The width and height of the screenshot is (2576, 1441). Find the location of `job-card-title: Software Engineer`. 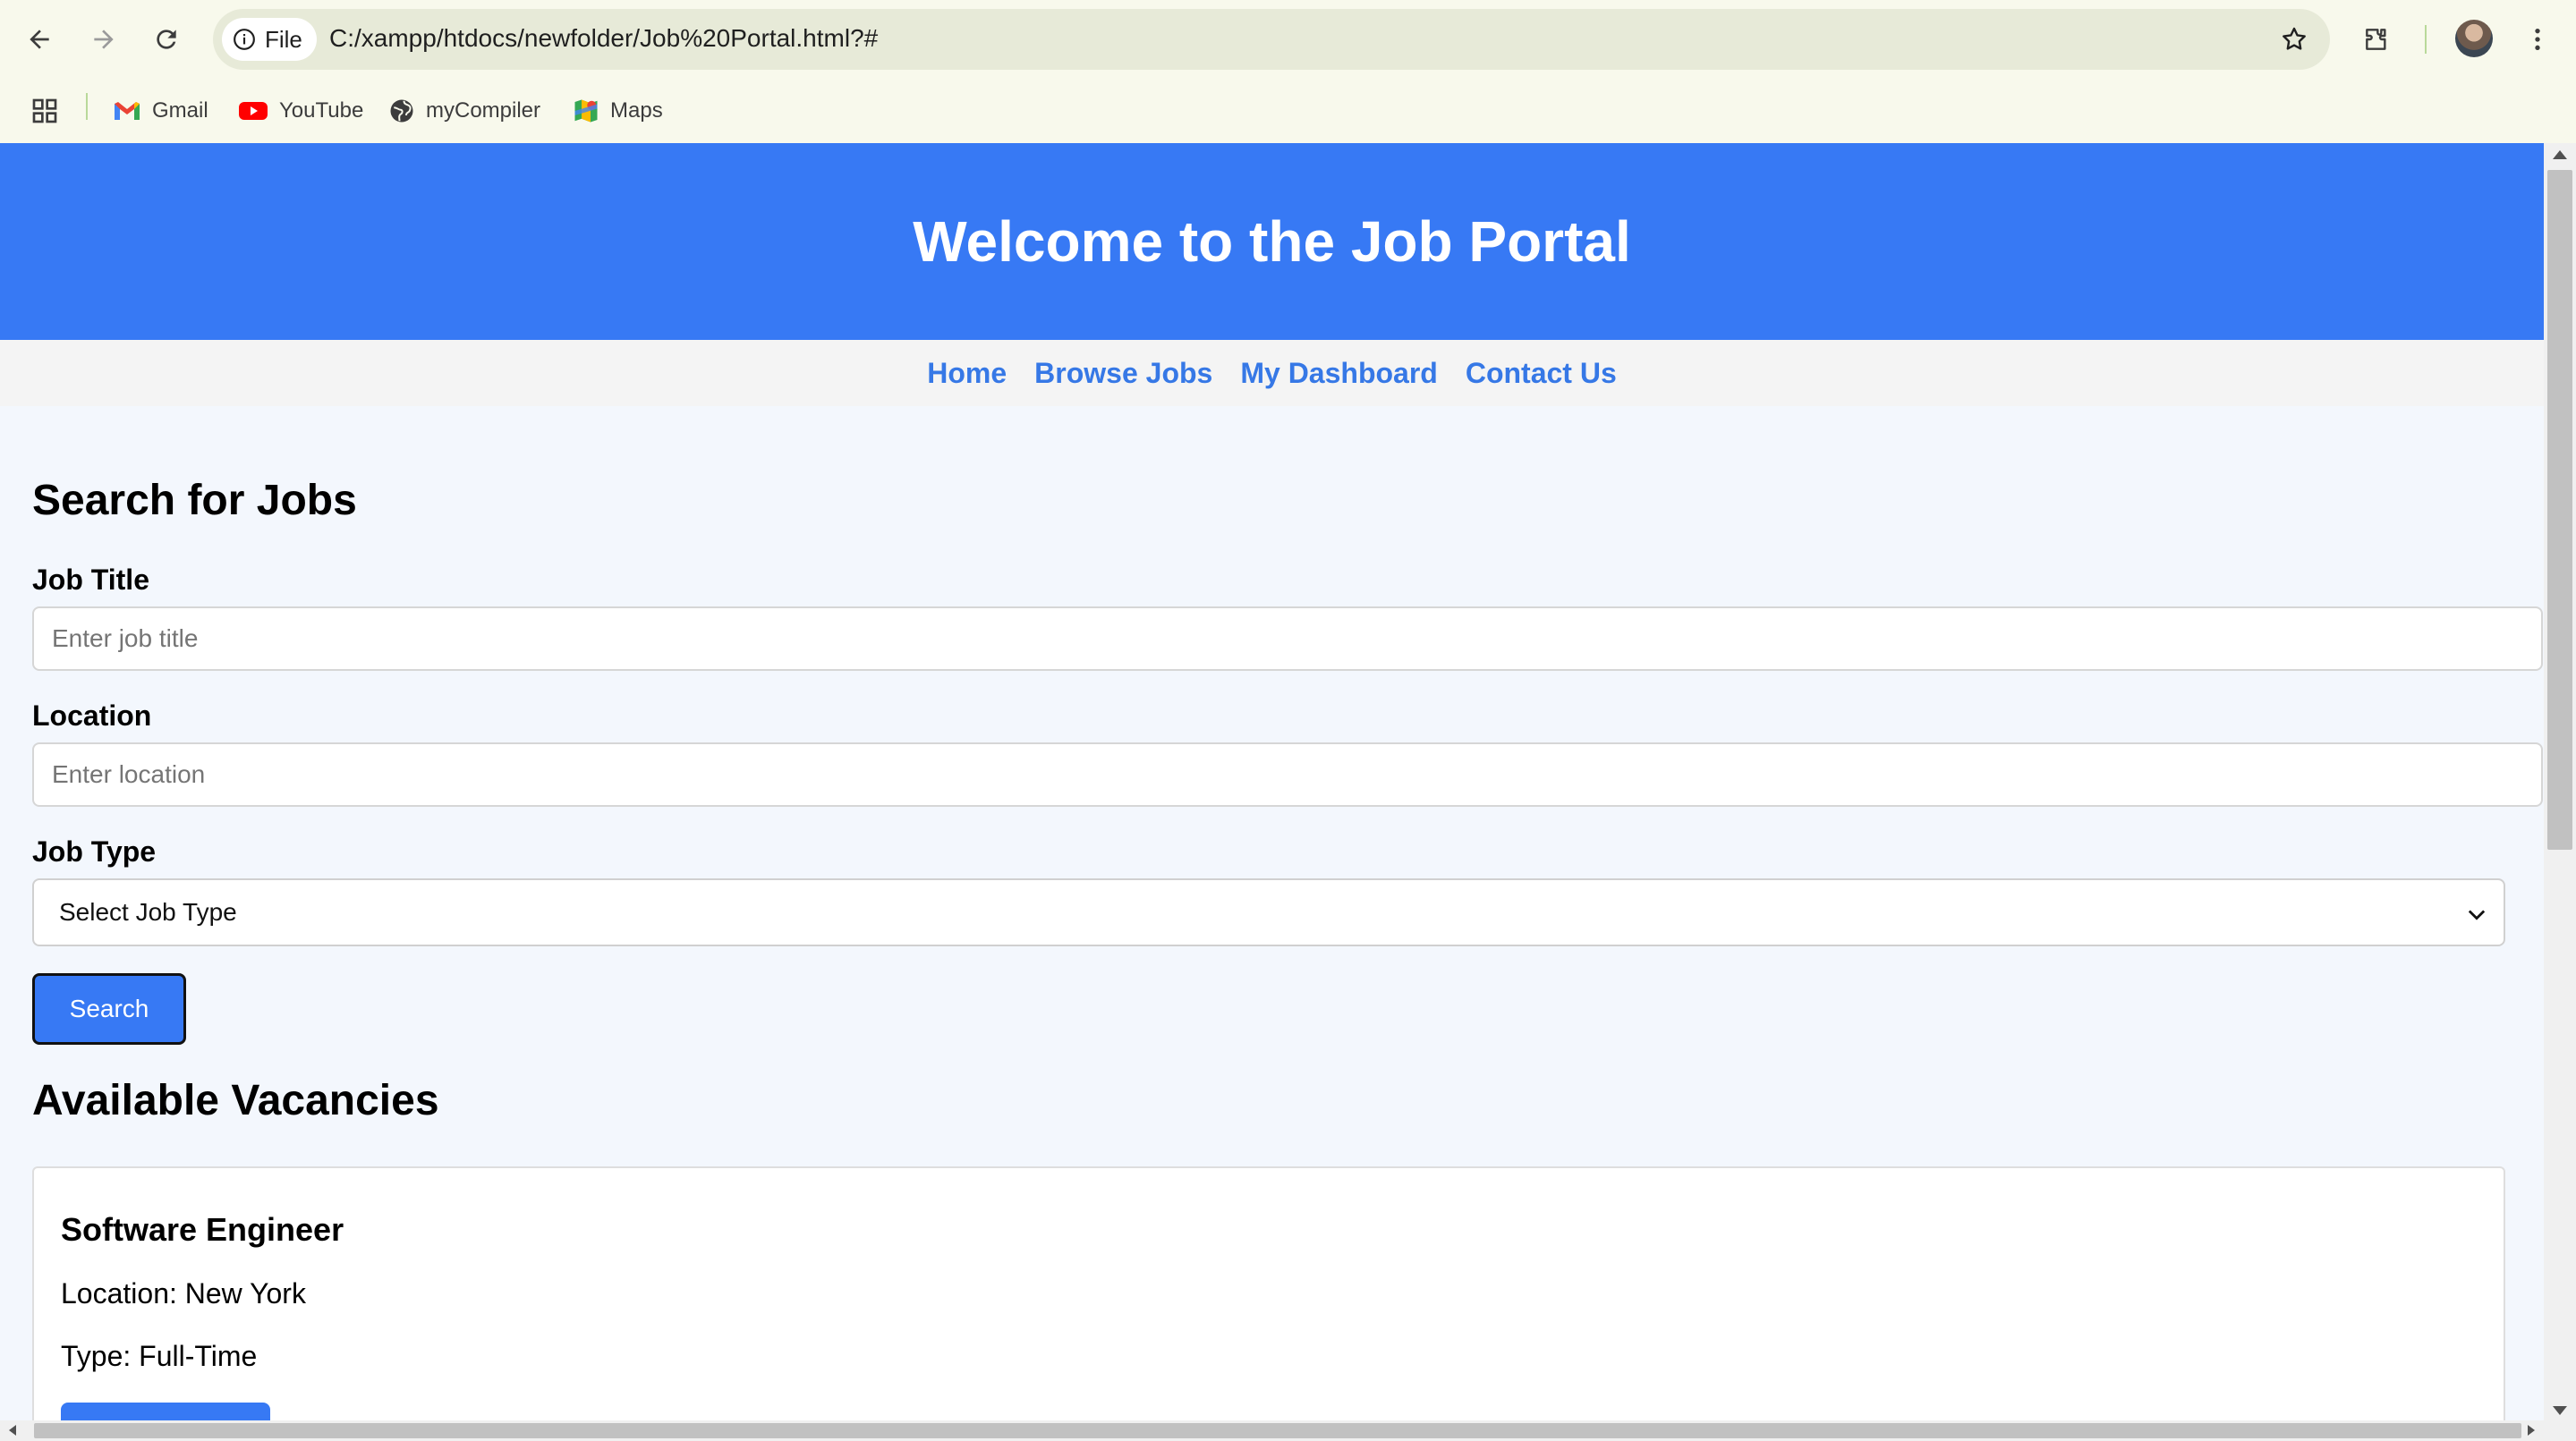

job-card-title: Software Engineer is located at coordinates (202, 1229).